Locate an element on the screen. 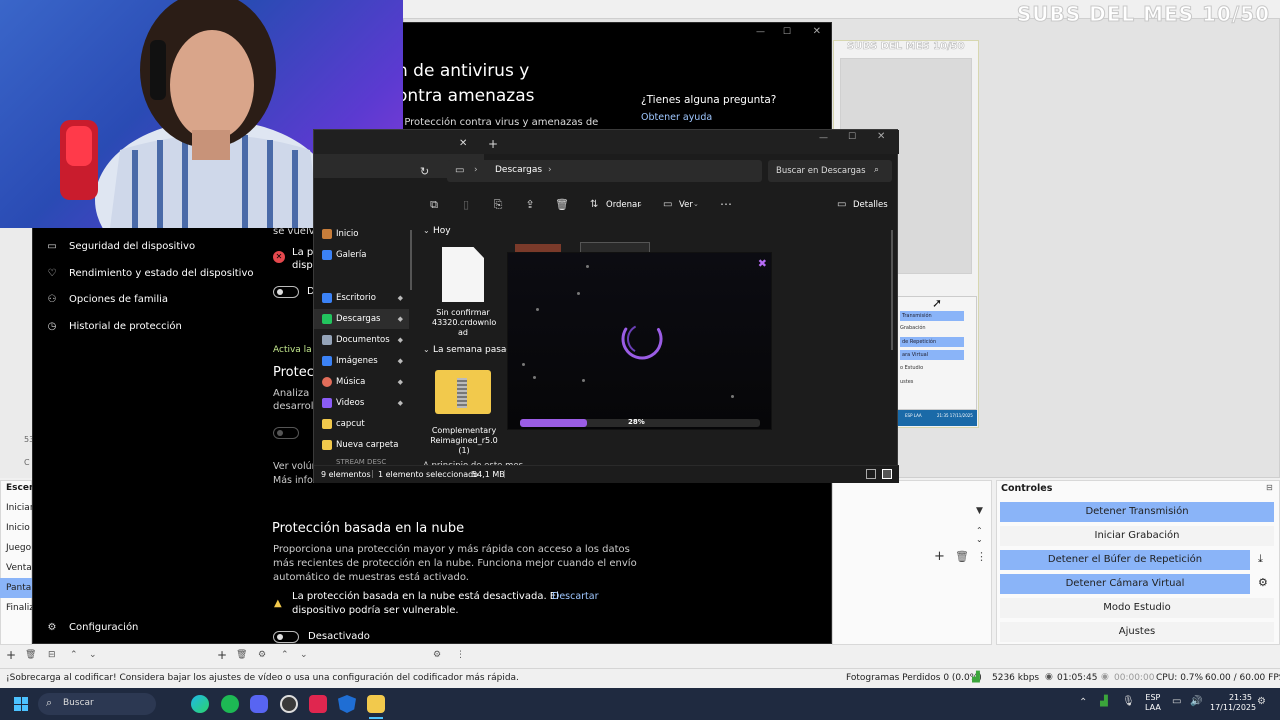 This screenshot has width=1280, height=720. nav-device-security: ▭ Seguridad del dispositivo is located at coordinates (120, 246).